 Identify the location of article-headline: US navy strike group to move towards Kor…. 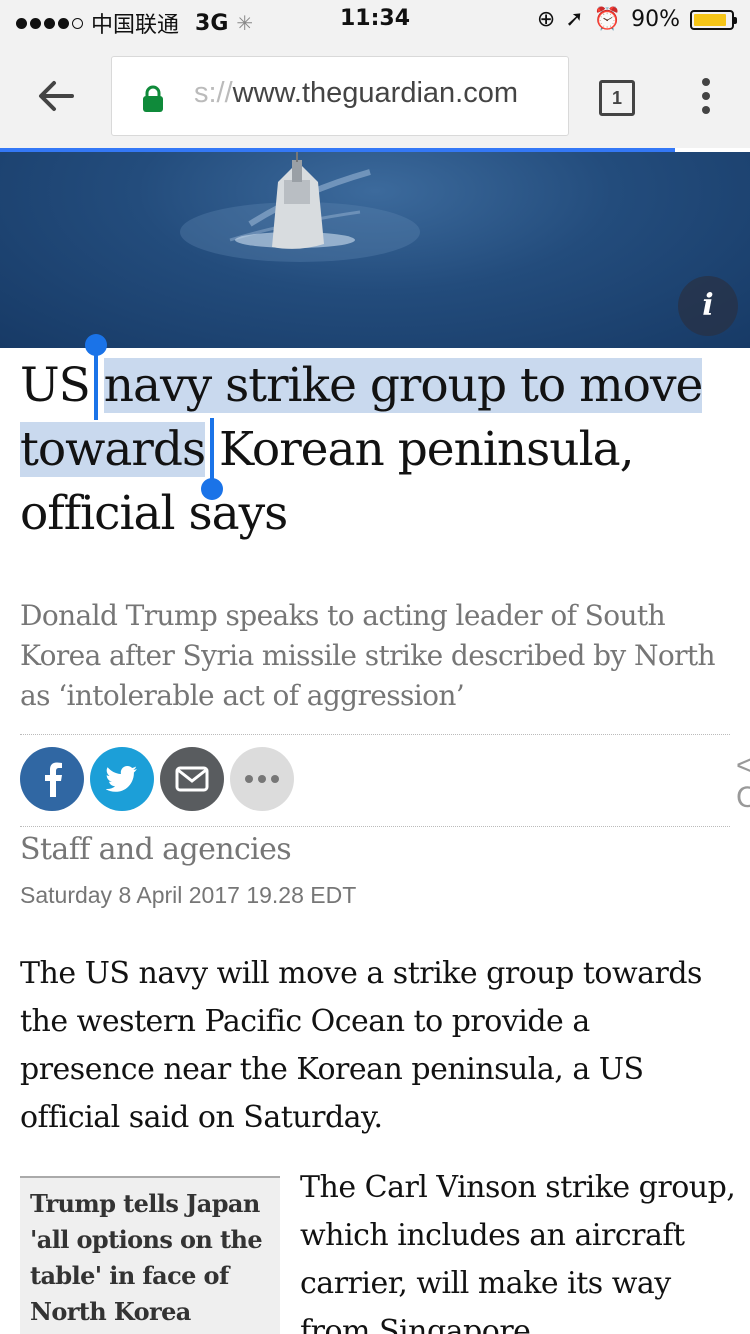
(375, 450).